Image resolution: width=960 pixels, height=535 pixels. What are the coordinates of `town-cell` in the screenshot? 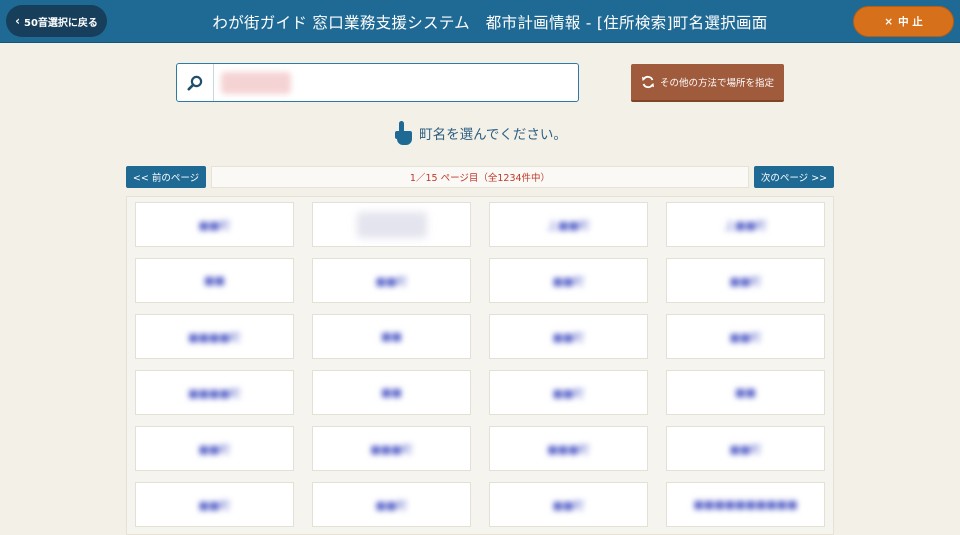 It's located at (391, 224).